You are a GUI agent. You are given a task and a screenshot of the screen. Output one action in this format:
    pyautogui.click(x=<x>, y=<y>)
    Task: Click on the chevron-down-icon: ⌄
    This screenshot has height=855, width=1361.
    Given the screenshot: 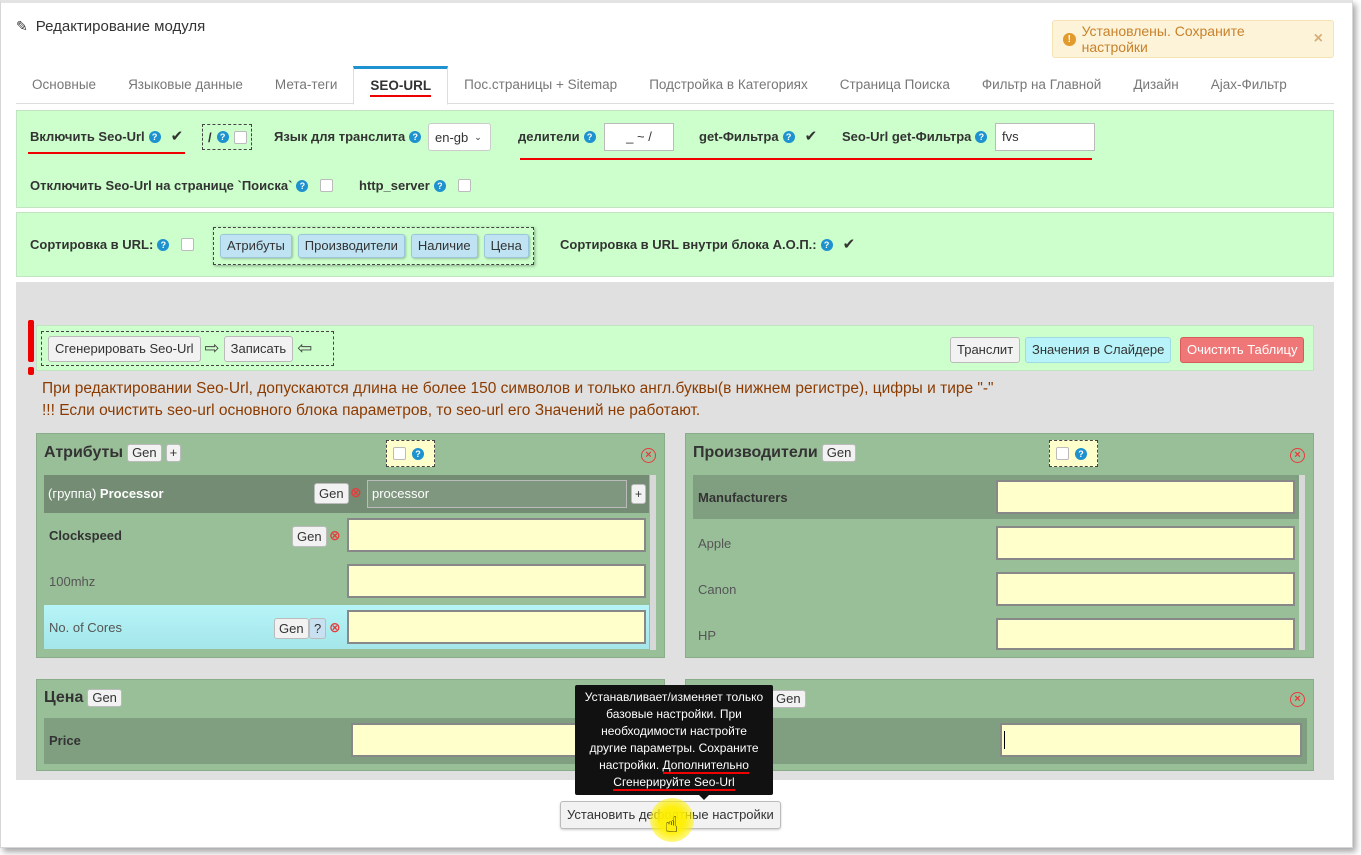 What is the action you would take?
    pyautogui.click(x=478, y=136)
    